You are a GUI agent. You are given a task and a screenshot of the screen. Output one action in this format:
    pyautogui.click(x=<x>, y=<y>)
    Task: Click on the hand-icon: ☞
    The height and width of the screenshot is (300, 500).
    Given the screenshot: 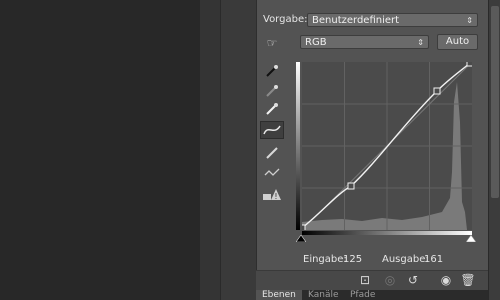 What is the action you would take?
    pyautogui.click(x=272, y=43)
    